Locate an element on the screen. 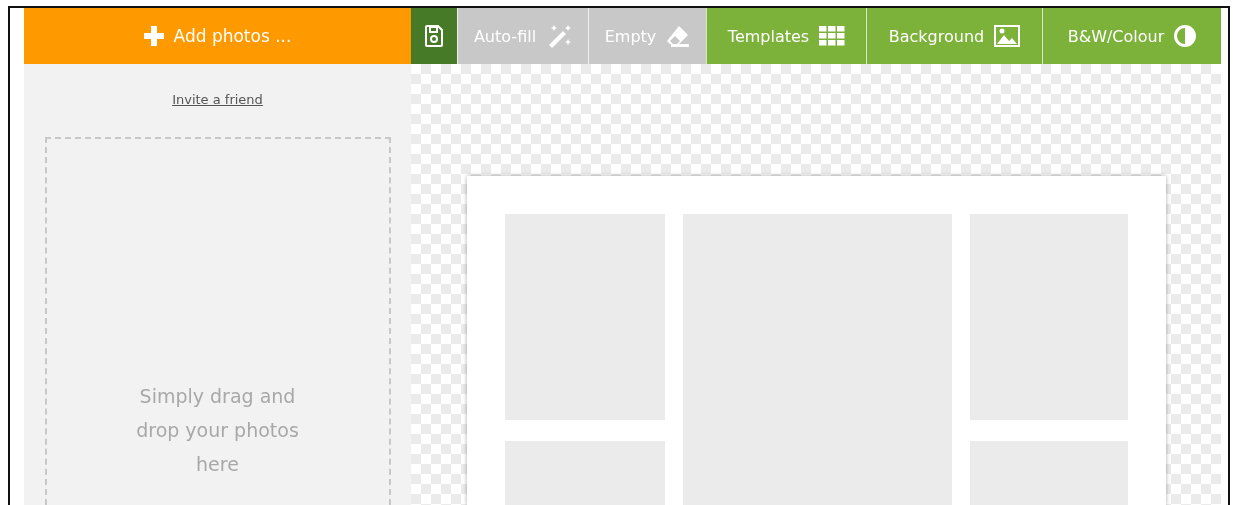 The height and width of the screenshot is (505, 1235). plus-icon is located at coordinates (153, 36).